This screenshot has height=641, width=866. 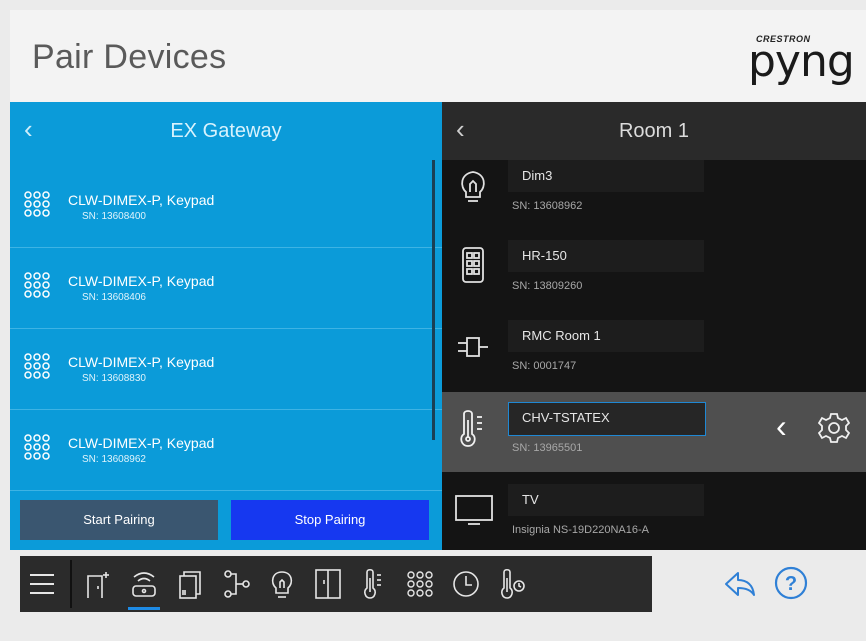 I want to click on bottom-toolbar, so click(x=336, y=584).